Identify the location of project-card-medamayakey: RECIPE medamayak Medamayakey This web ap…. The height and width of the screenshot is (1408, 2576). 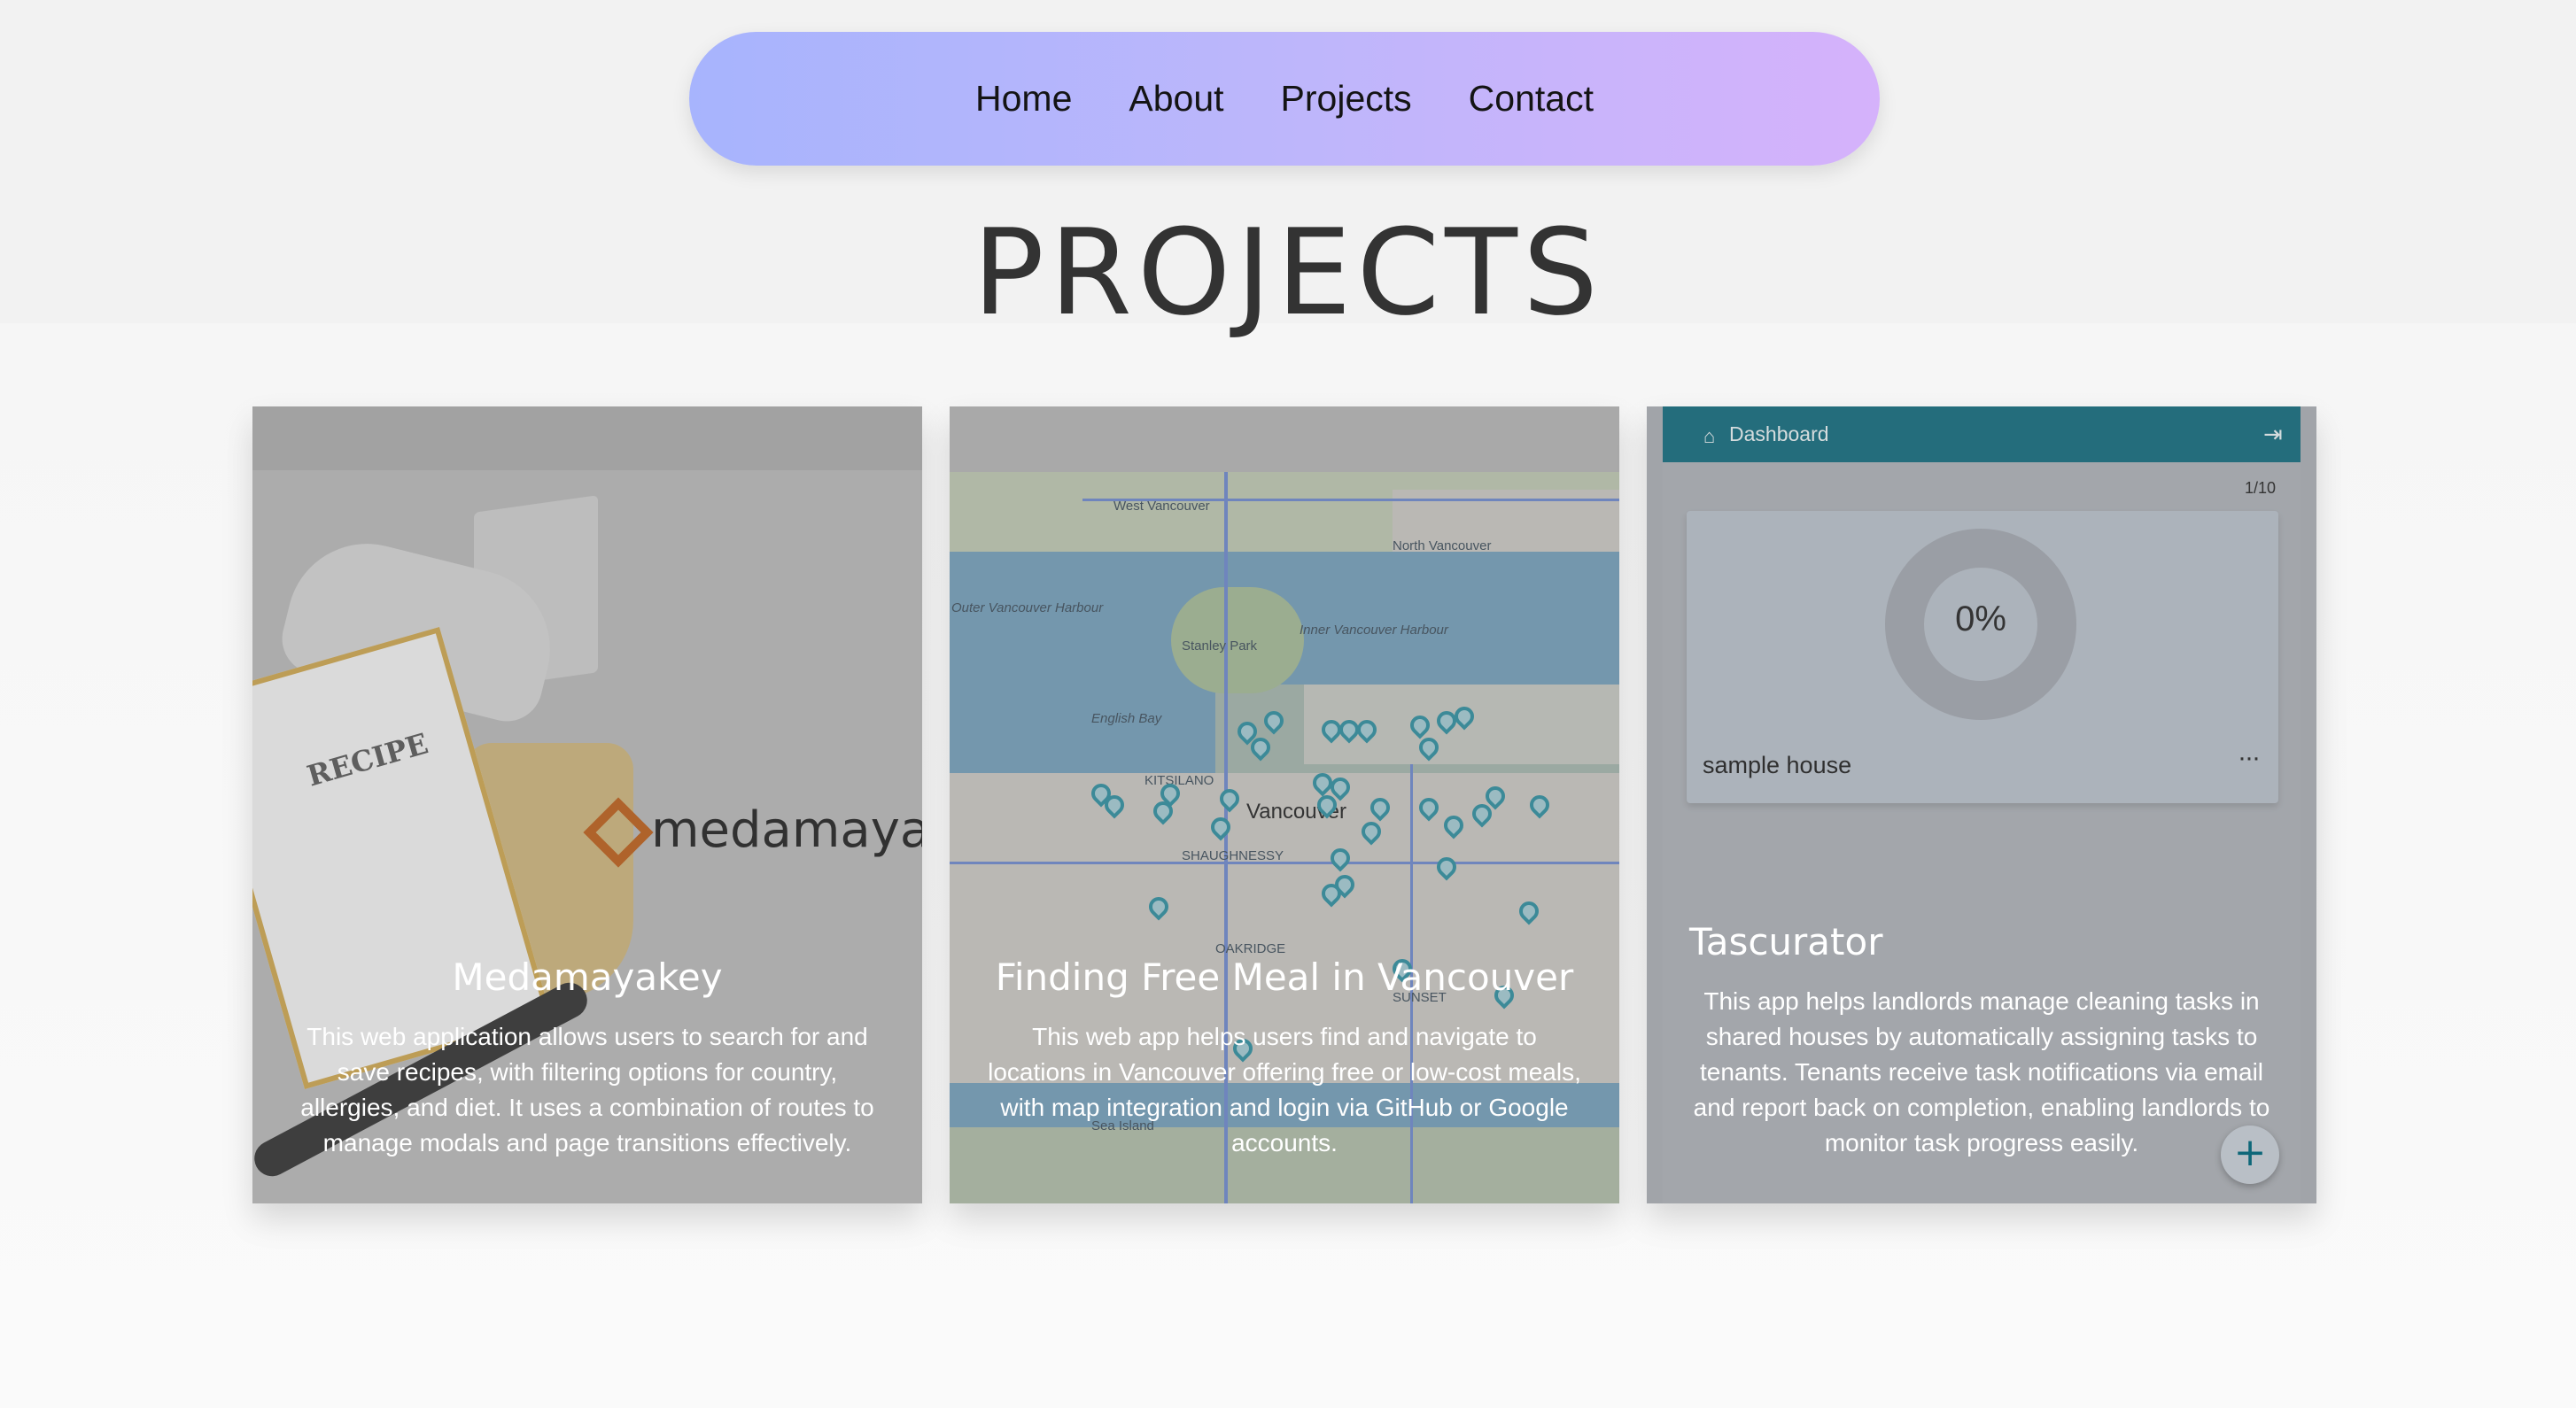
(587, 804).